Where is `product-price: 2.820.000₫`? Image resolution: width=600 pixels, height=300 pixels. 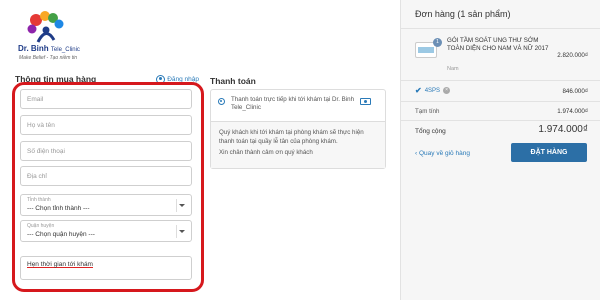
product-price: 2.820.000₫ is located at coordinates (572, 55).